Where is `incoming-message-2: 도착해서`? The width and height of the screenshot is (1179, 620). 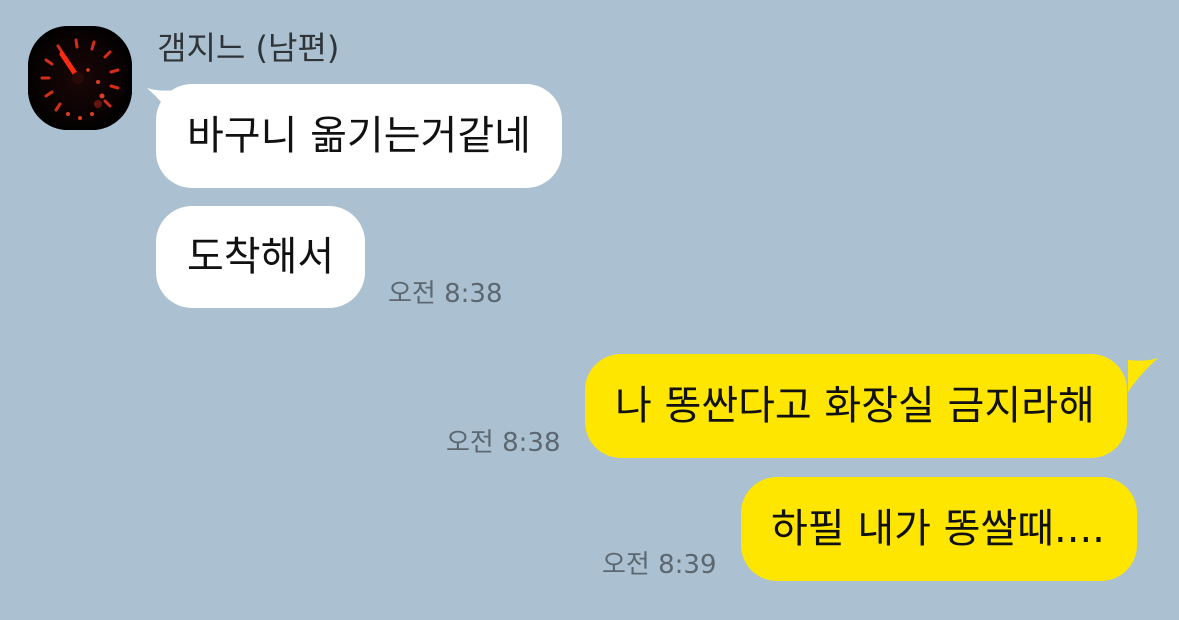
incoming-message-2: 도착해서 is located at coordinates (261, 257).